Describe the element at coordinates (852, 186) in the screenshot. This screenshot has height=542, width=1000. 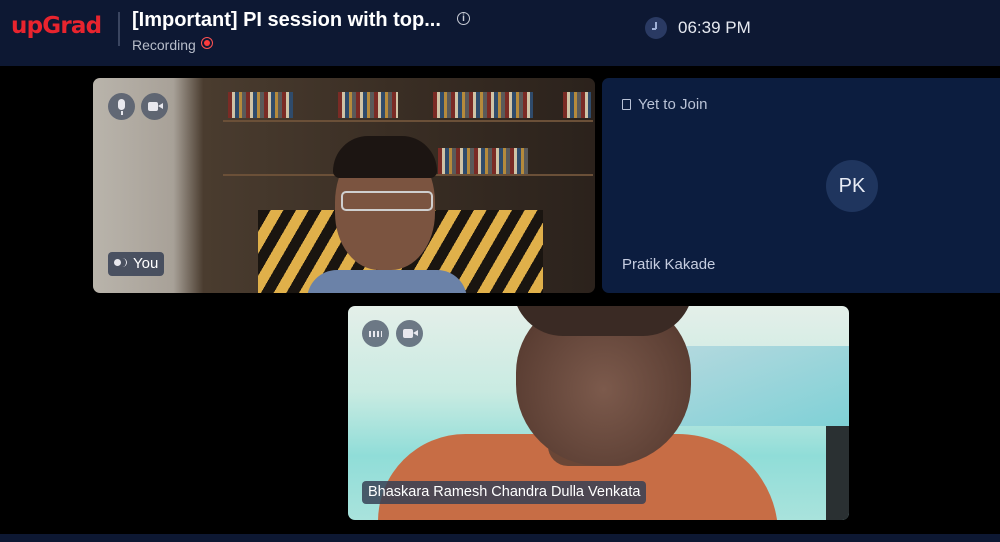
I see `avatar: PK` at that location.